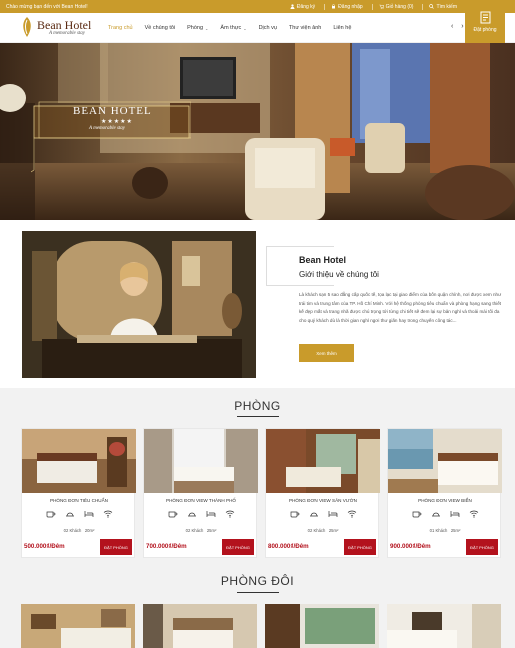  What do you see at coordinates (79, 500) in the screenshot?
I see `room-name: PHÒNG ĐƠN TIÊU CHUẨN` at bounding box center [79, 500].